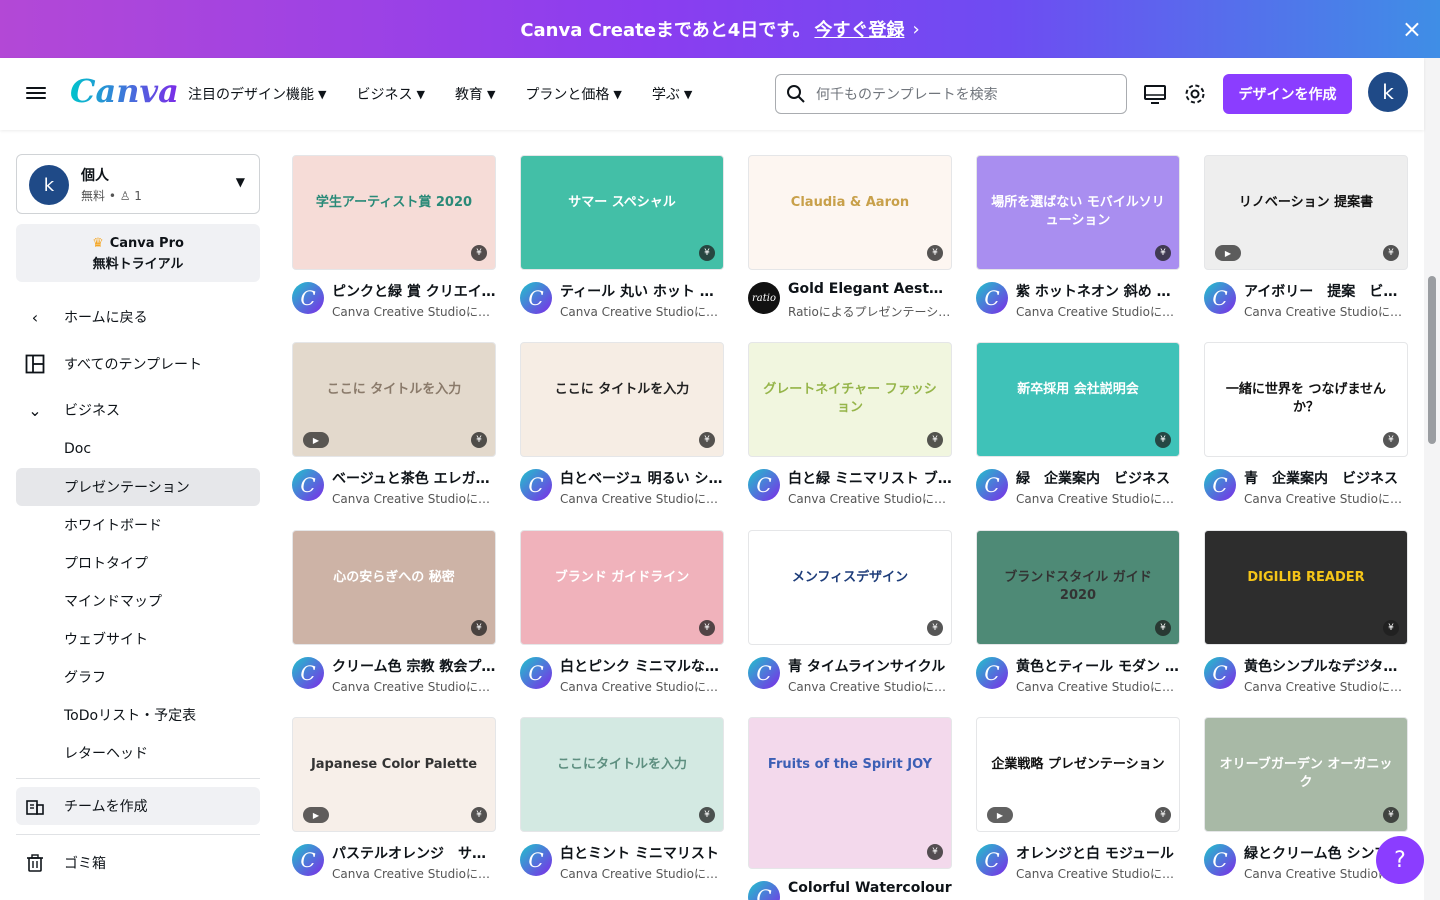  I want to click on nav-learn: 学ぶ ▼, so click(672, 94).